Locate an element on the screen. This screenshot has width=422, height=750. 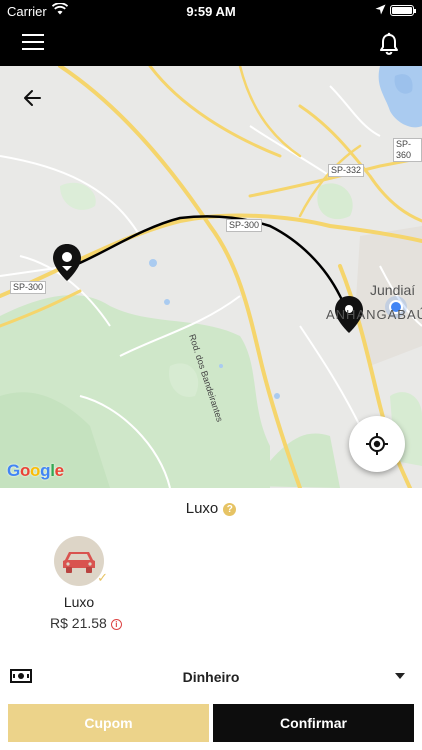
road-label-sp300-west: SP-300 is located at coordinates (28, 287).